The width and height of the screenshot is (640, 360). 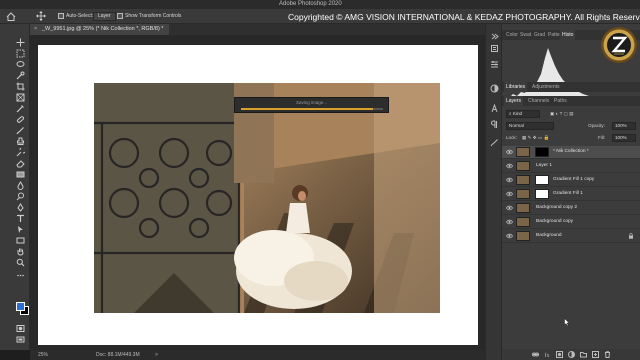 What do you see at coordinates (539, 35) in the screenshot?
I see `tab-gradients: Grad` at bounding box center [539, 35].